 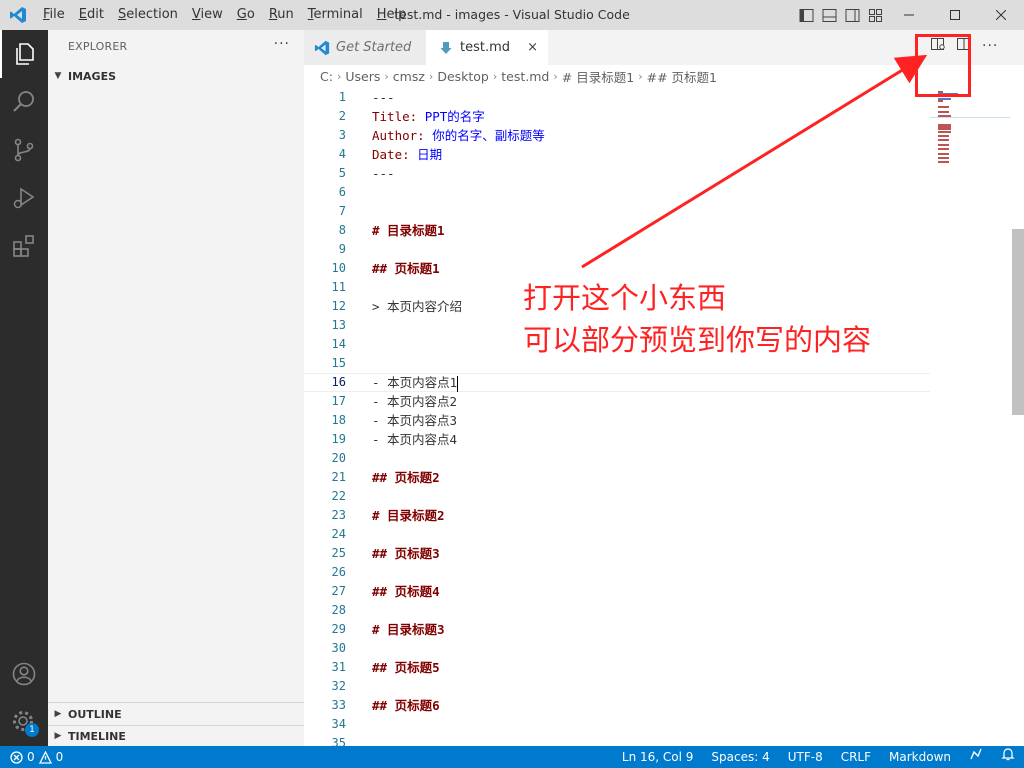 I want to click on outline-section: ▶ OUTLINE, so click(x=176, y=714).